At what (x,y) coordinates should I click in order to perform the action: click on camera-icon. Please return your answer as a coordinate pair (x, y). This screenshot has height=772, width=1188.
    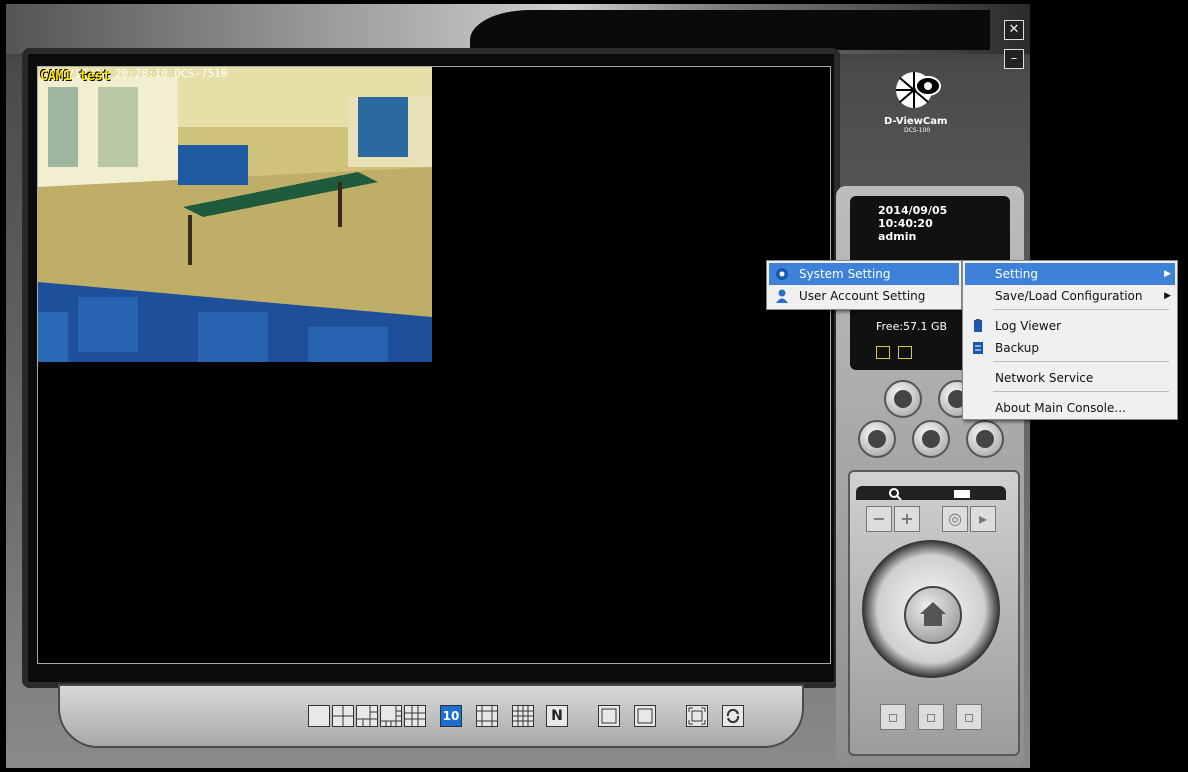
    Looking at the image, I should click on (962, 494).